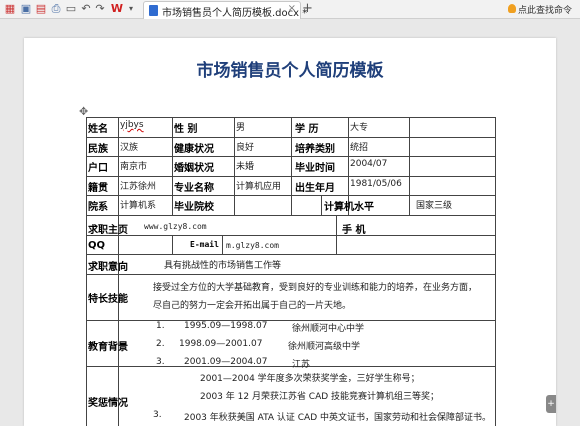 The width and height of the screenshot is (580, 426). What do you see at coordinates (328, 327) in the screenshot?
I see `edu-school: 徐州顺河中心中学` at bounding box center [328, 327].